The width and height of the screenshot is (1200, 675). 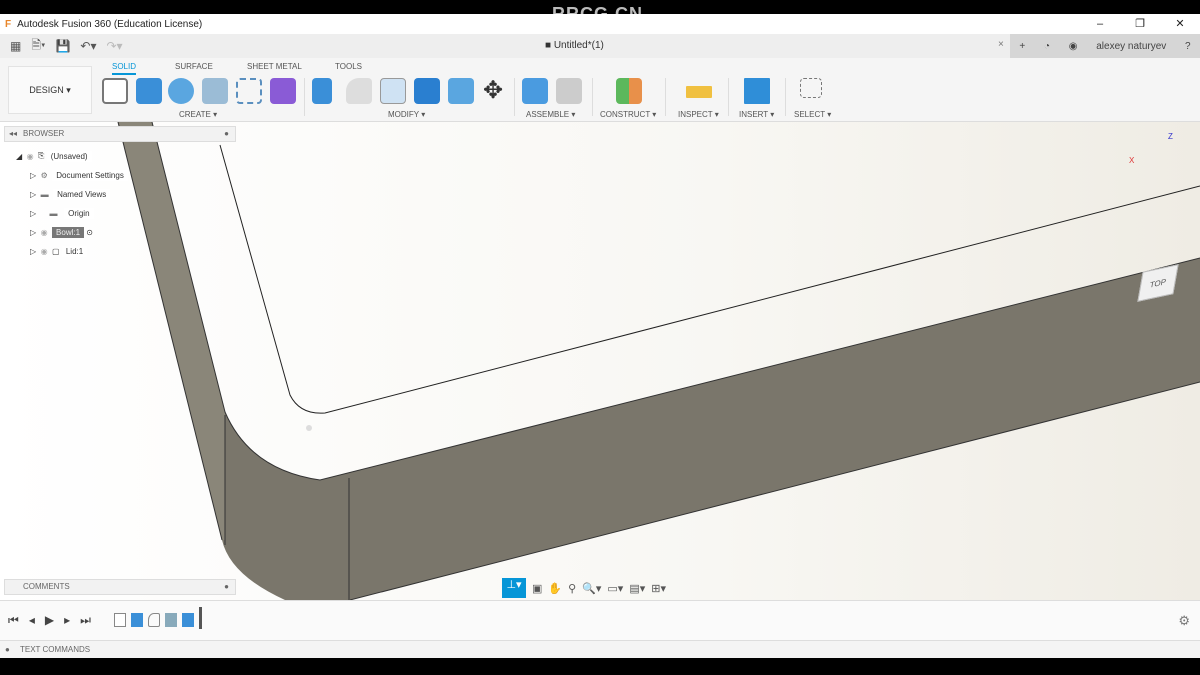 I want to click on comments-pin-icon: ●, so click(x=226, y=587).